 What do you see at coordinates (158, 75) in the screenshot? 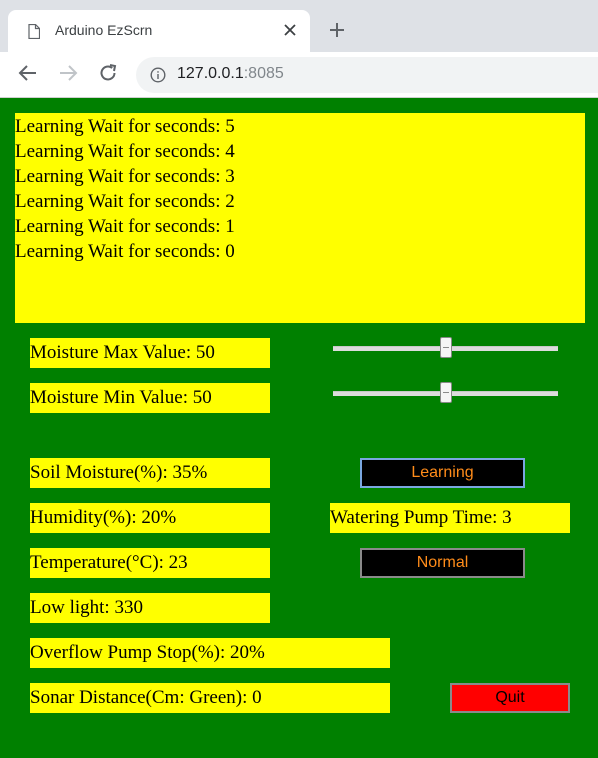
I see `info-icon` at bounding box center [158, 75].